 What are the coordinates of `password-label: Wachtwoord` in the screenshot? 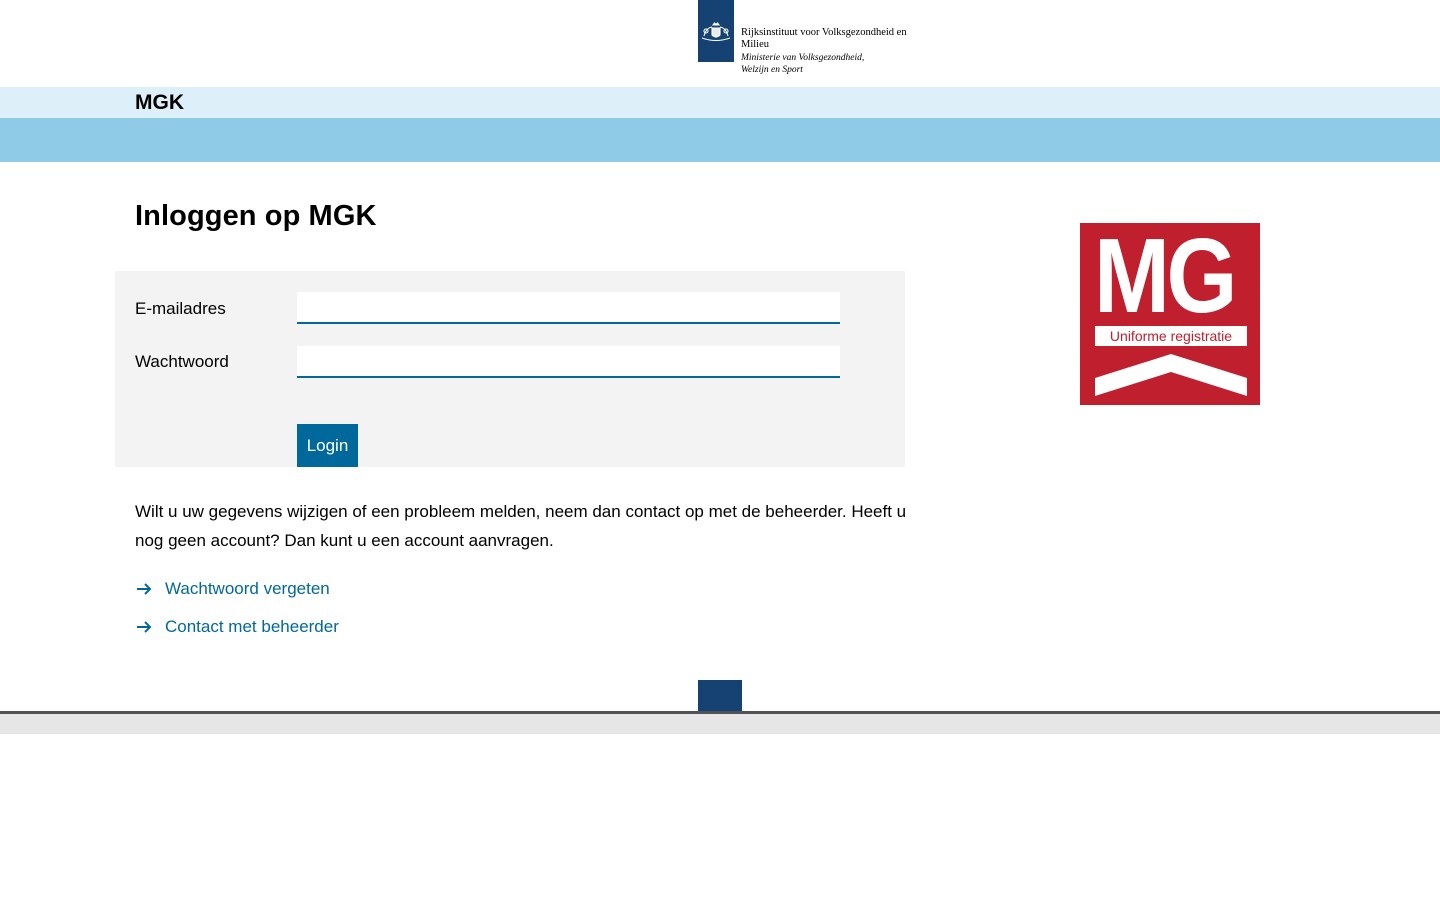 It's located at (182, 361).